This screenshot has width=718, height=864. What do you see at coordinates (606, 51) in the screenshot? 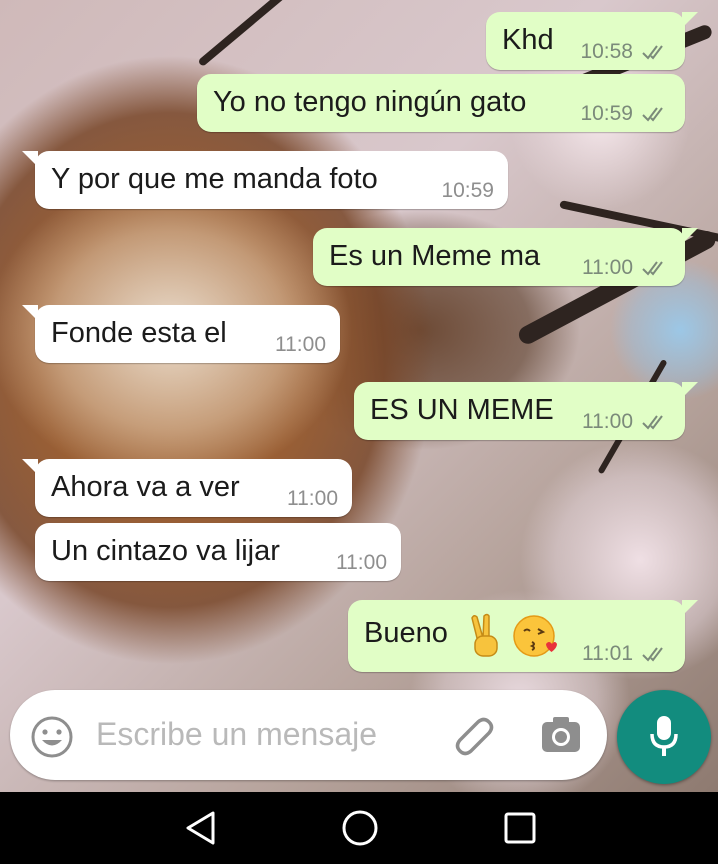
I see `message-time: 10:58` at bounding box center [606, 51].